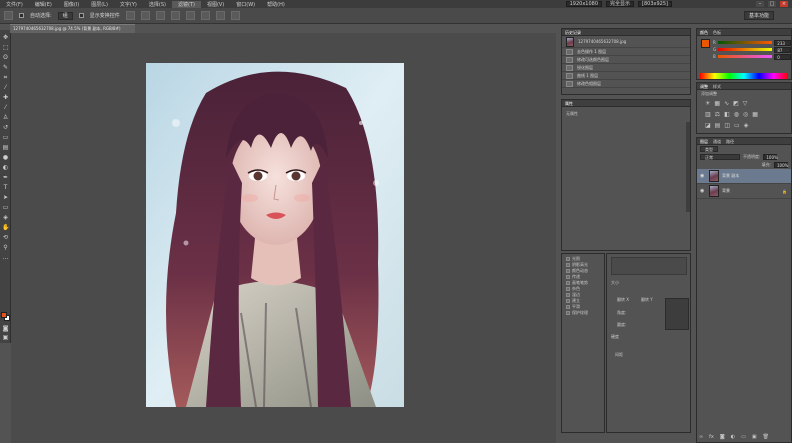 The width and height of the screenshot is (792, 443). What do you see at coordinates (743, 437) in the screenshot?
I see `new-group-icon: ▭` at bounding box center [743, 437].